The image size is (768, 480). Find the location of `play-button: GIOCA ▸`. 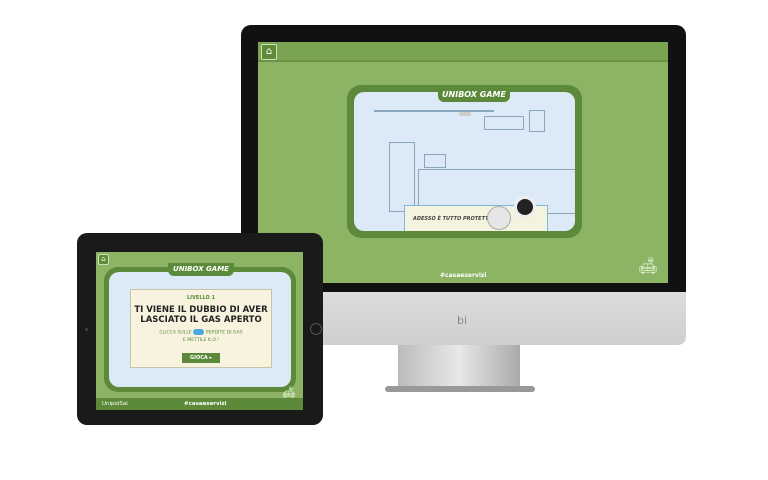

play-button: GIOCA ▸ is located at coordinates (201, 357).